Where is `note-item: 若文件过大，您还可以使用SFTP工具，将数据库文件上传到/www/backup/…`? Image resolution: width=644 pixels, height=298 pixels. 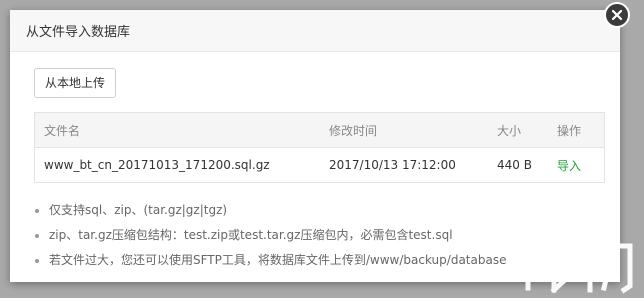
note-item: 若文件过大，您还可以使用SFTP工具，将数据库文件上传到/www/backup/… is located at coordinates (277, 260).